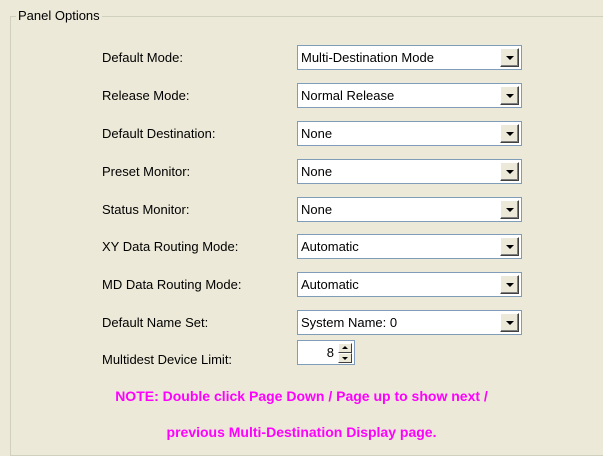 The width and height of the screenshot is (603, 456). I want to click on release-mode-label: Release Mode:, so click(146, 95).